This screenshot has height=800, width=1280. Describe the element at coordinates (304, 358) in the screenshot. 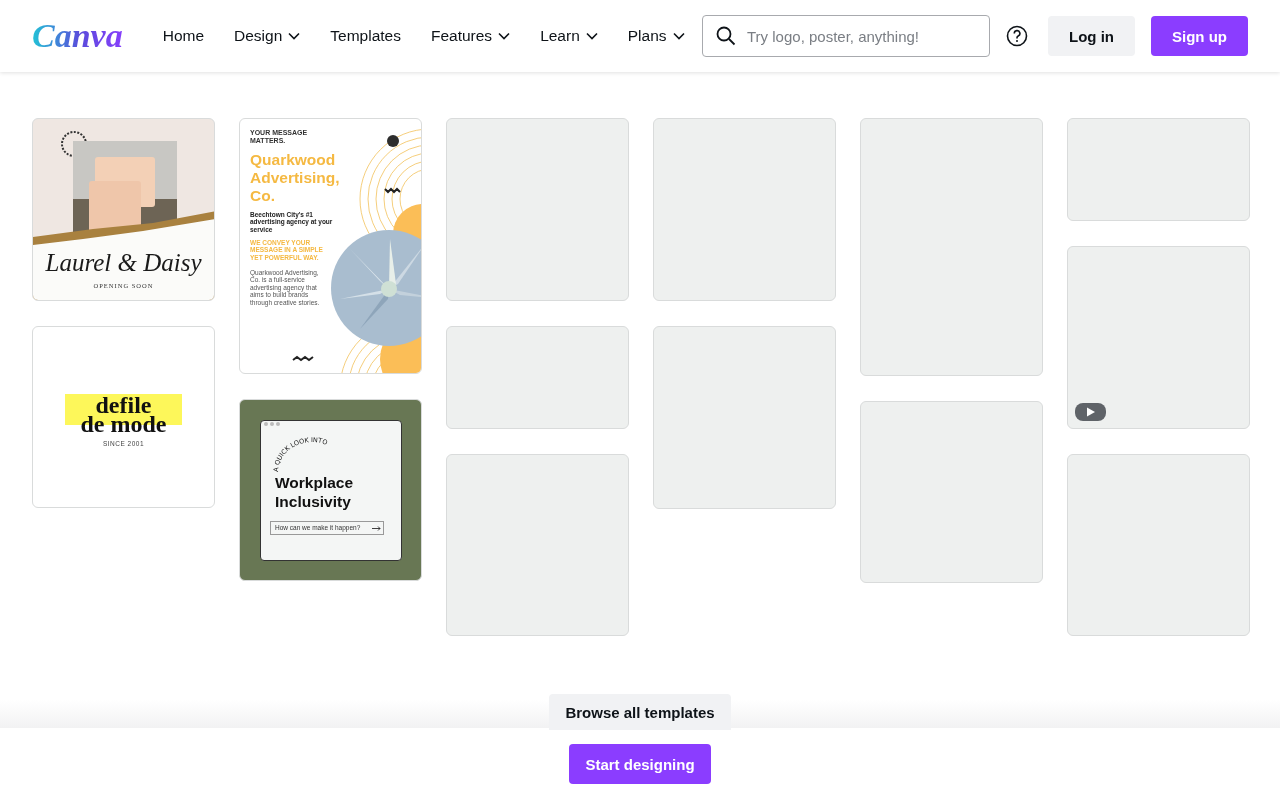

I see `wave-icon` at that location.